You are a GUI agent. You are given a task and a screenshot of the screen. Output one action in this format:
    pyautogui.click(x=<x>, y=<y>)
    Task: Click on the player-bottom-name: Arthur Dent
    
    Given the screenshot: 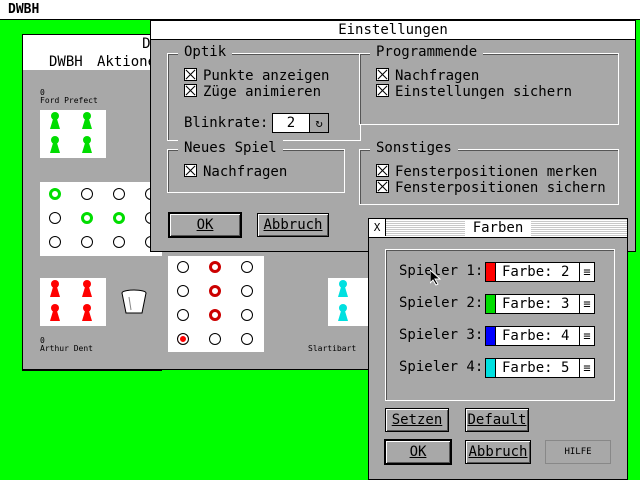 What is the action you would take?
    pyautogui.click(x=66, y=348)
    